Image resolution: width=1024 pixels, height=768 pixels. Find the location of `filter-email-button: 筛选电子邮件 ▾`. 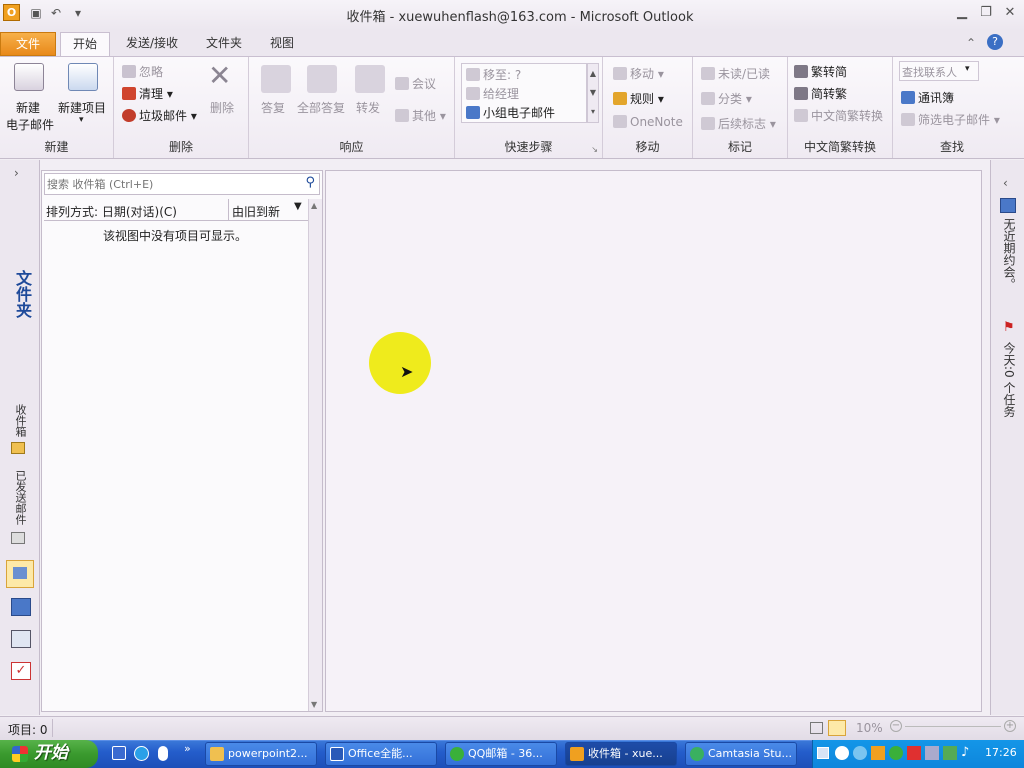

filter-email-button: 筛选电子邮件 ▾ is located at coordinates (950, 119).